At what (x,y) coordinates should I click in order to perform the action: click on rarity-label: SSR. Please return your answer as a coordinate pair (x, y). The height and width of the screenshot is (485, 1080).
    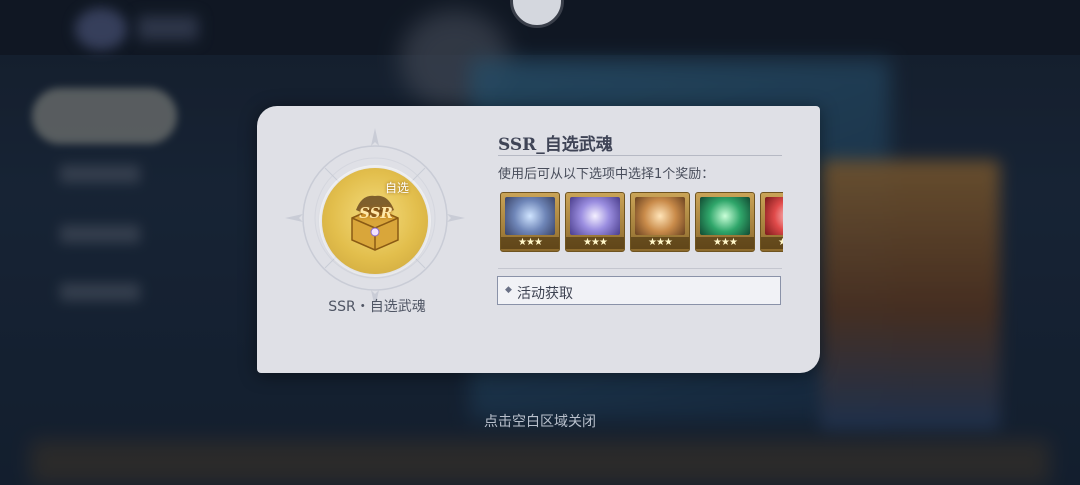
    Looking at the image, I should click on (376, 213).